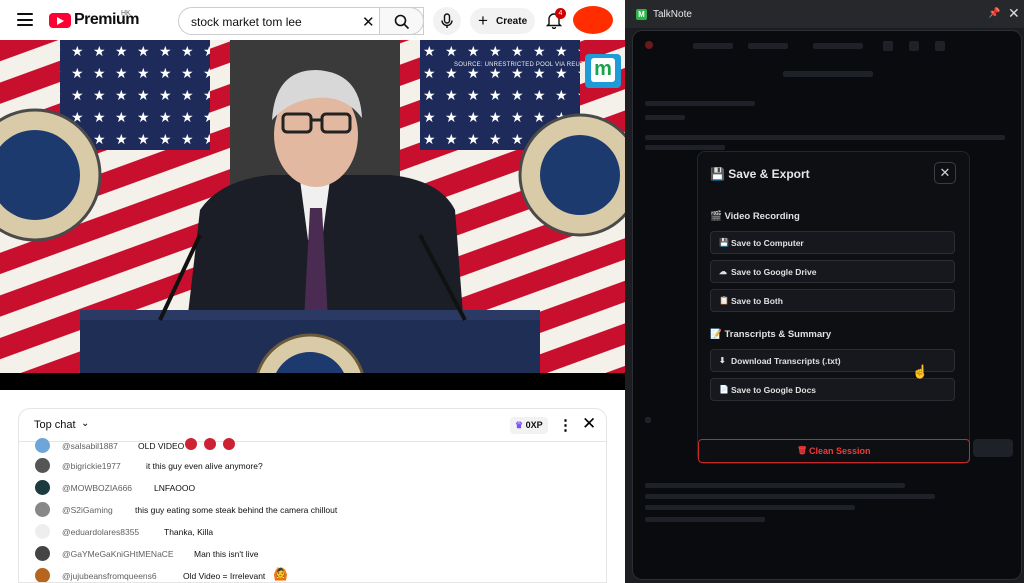  Describe the element at coordinates (246, 22) in the screenshot. I see `search-query: stock market tom lee` at that location.